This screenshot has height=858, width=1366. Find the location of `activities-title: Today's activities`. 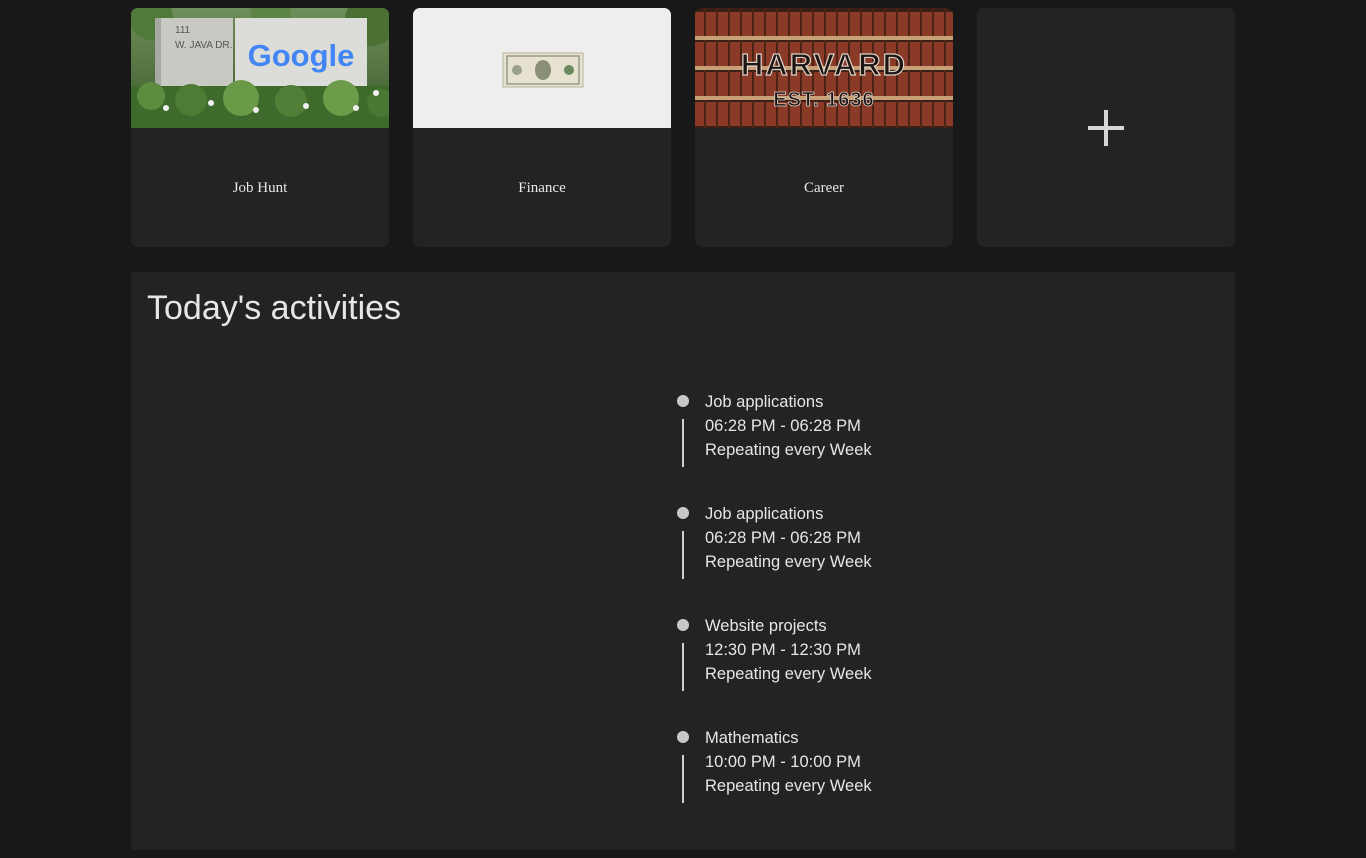

activities-title: Today's activities is located at coordinates (274, 308).